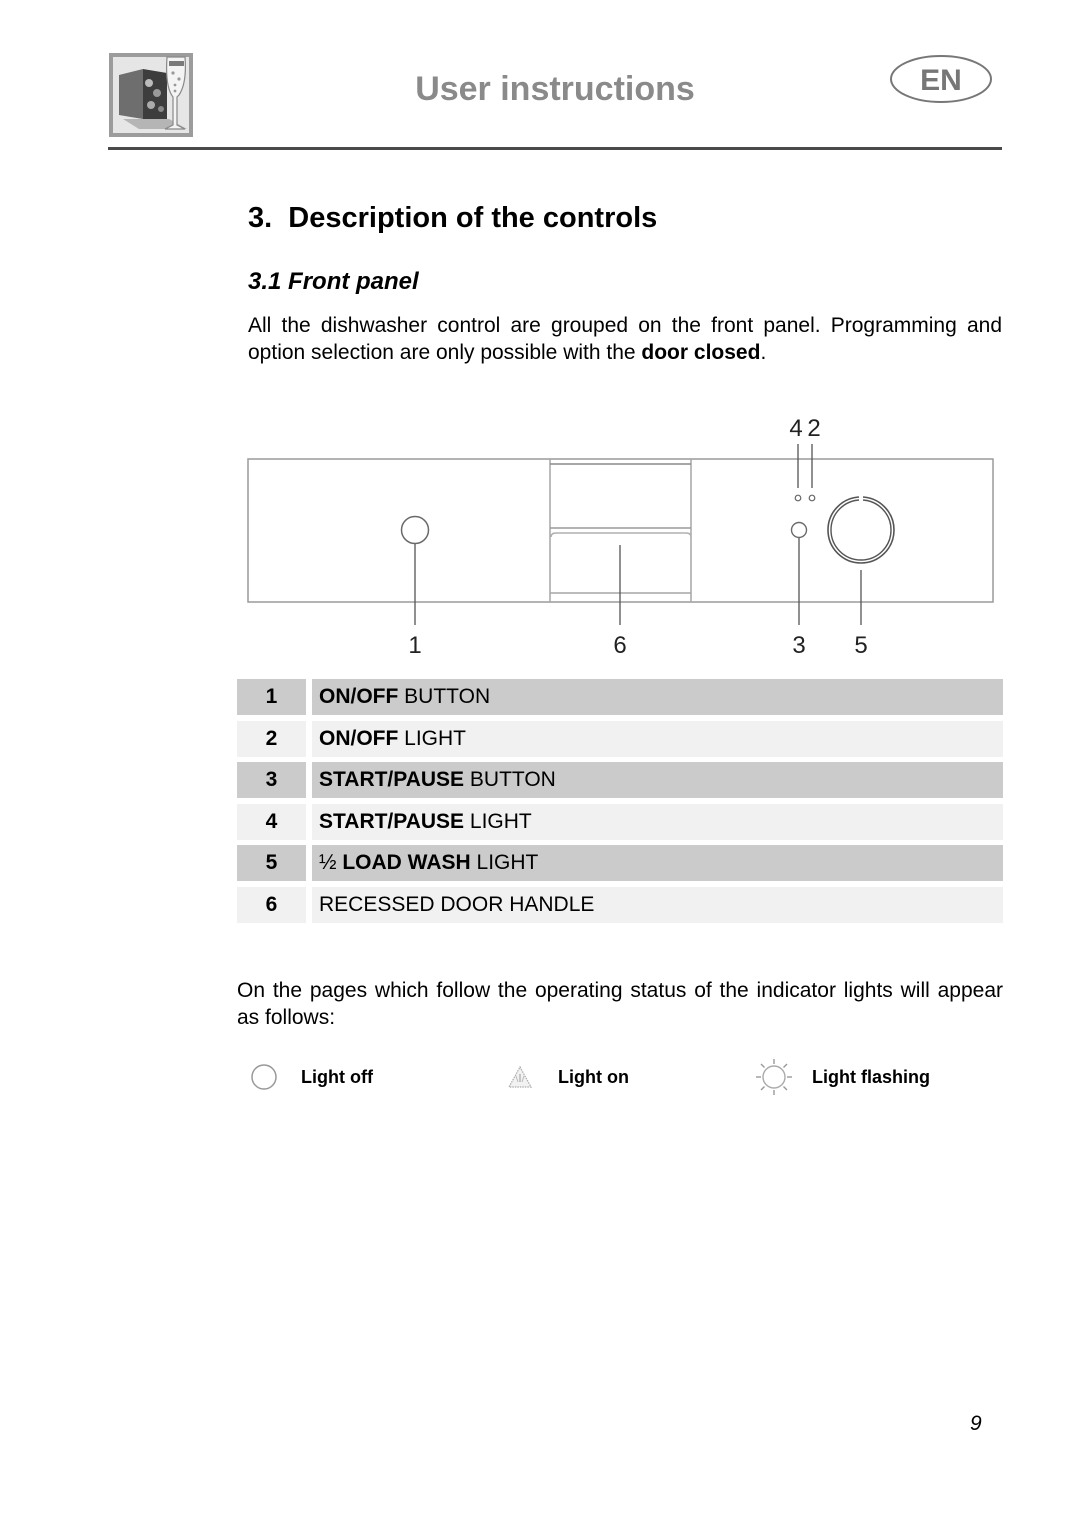  I want to click on start-pause-light-shape, so click(798, 498).